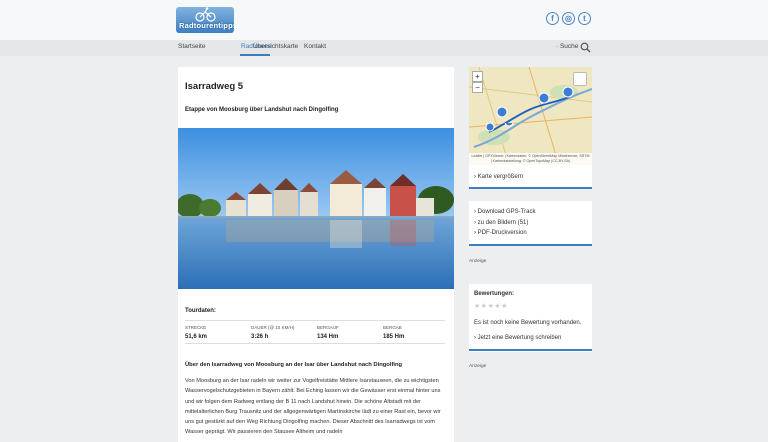 This screenshot has height=442, width=768. Describe the element at coordinates (584, 18) in the screenshot. I see `twitter-icon: t` at that location.